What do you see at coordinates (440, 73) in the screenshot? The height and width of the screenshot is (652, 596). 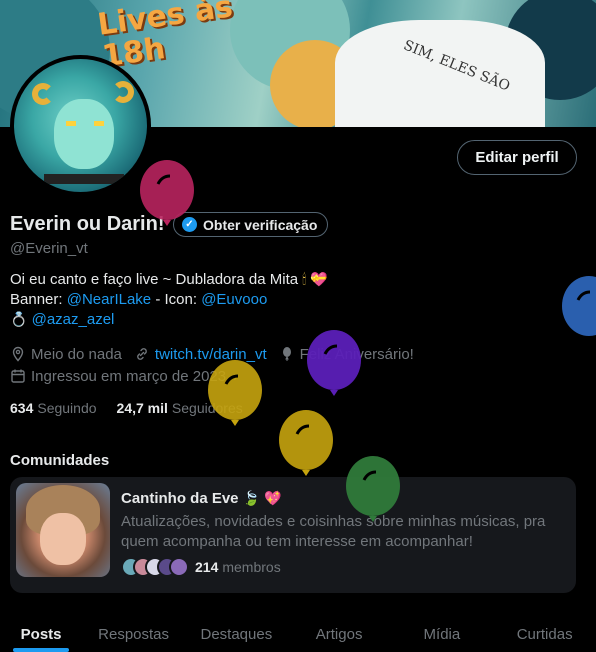 I see `banner-art` at bounding box center [440, 73].